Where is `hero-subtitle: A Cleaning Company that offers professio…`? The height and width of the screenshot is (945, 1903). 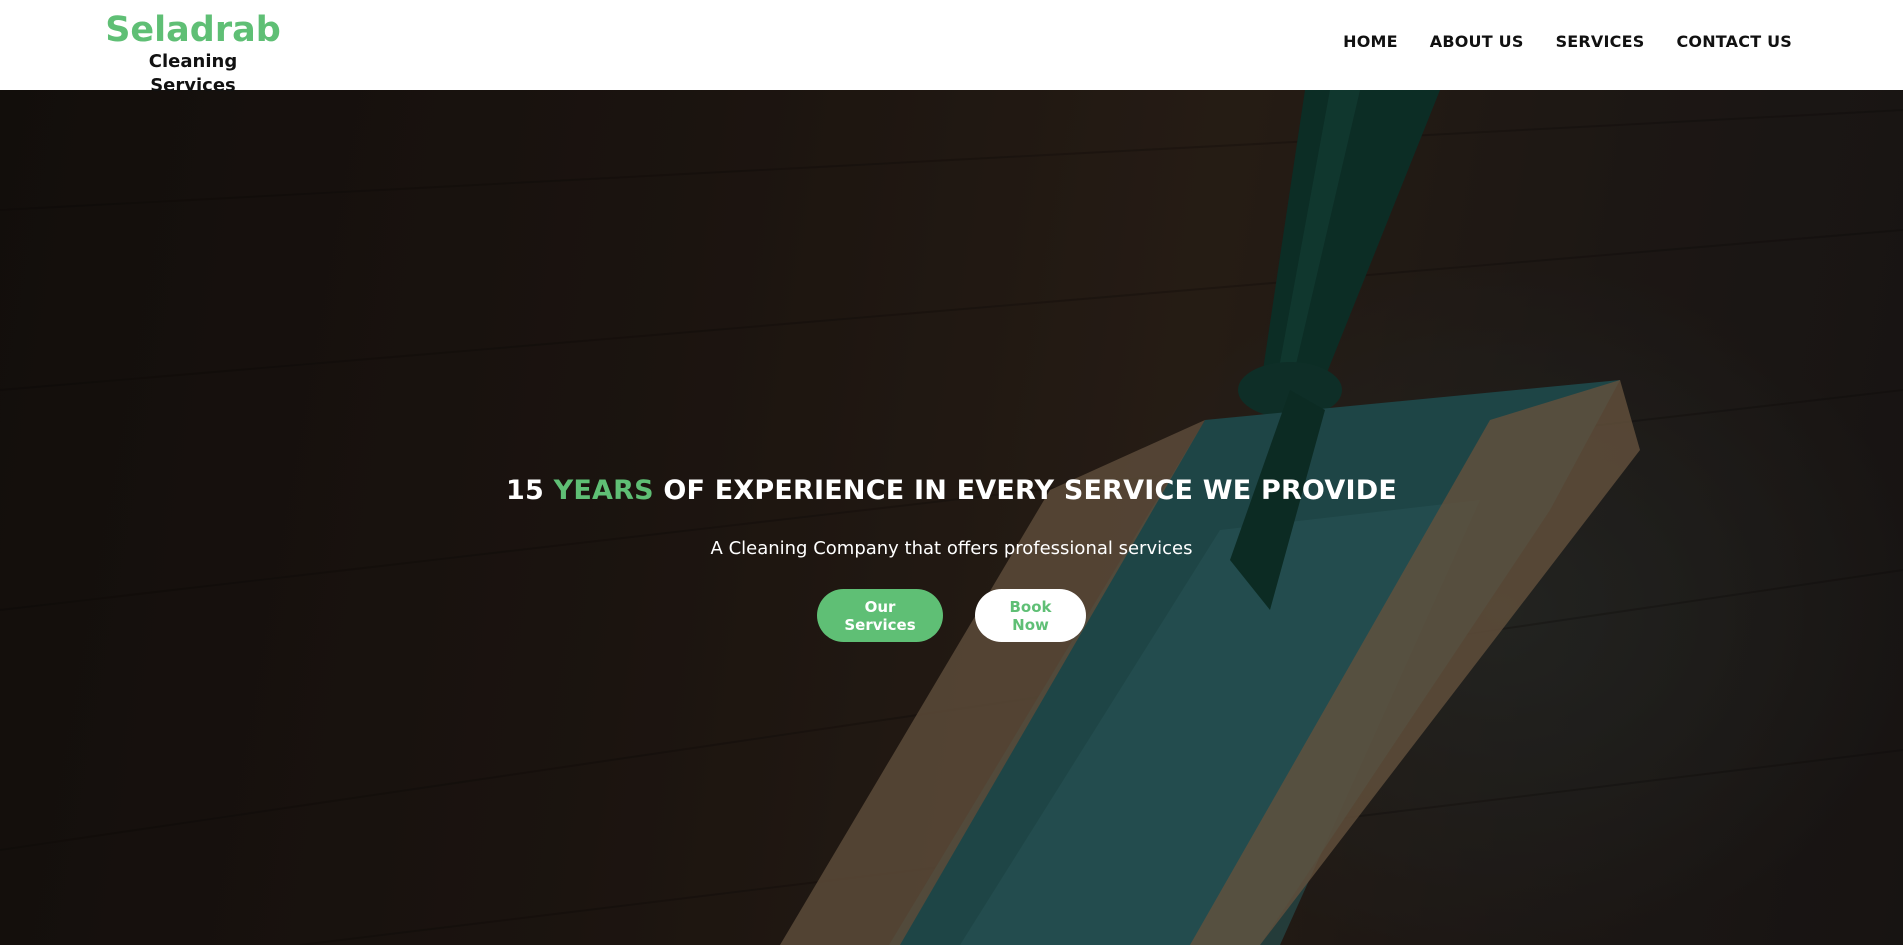
hero-subtitle: A Cleaning Company that offers professio… is located at coordinates (951, 548).